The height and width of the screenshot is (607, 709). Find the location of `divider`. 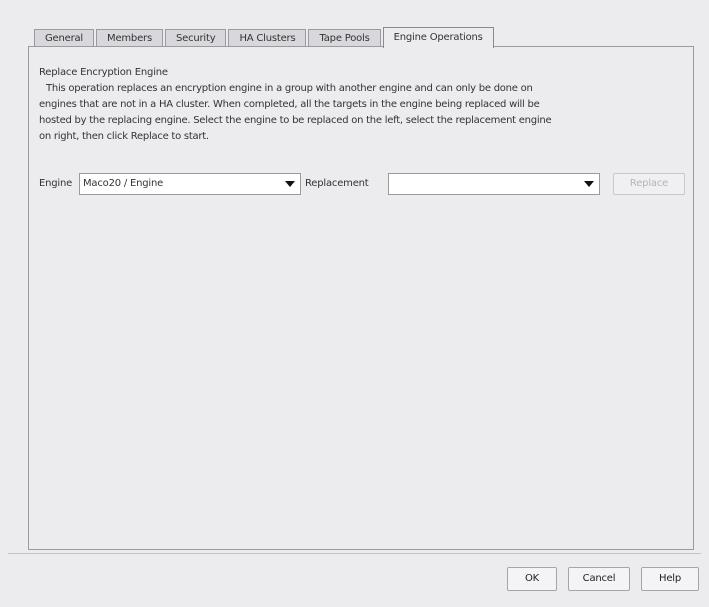

divider is located at coordinates (354, 553).